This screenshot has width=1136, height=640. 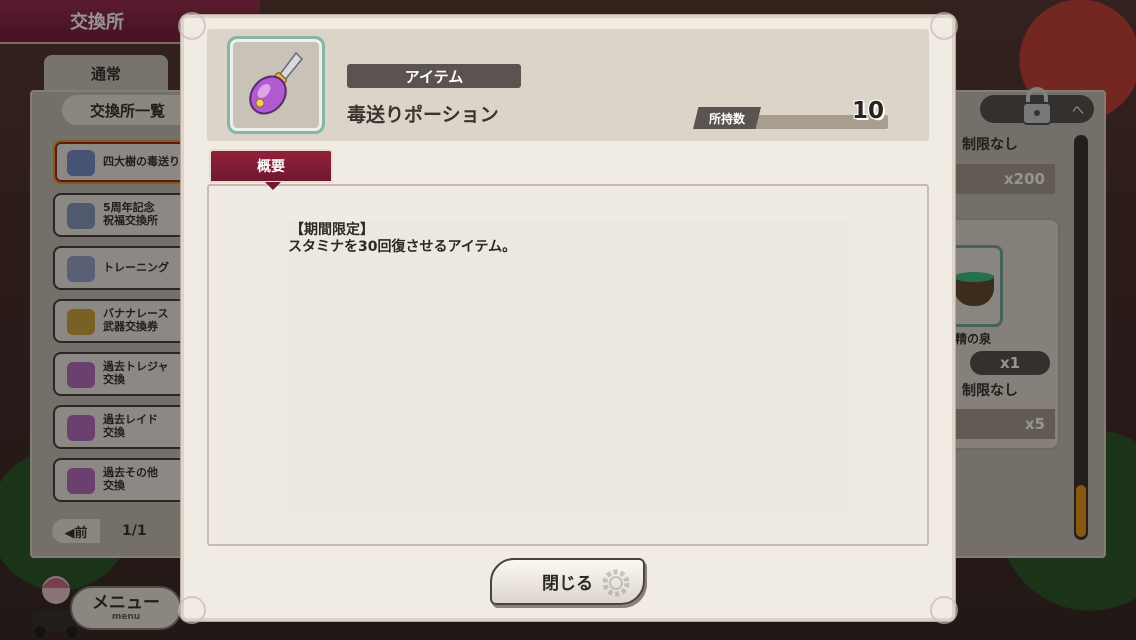 I want to click on poison-potion-icon, so click(x=276, y=83).